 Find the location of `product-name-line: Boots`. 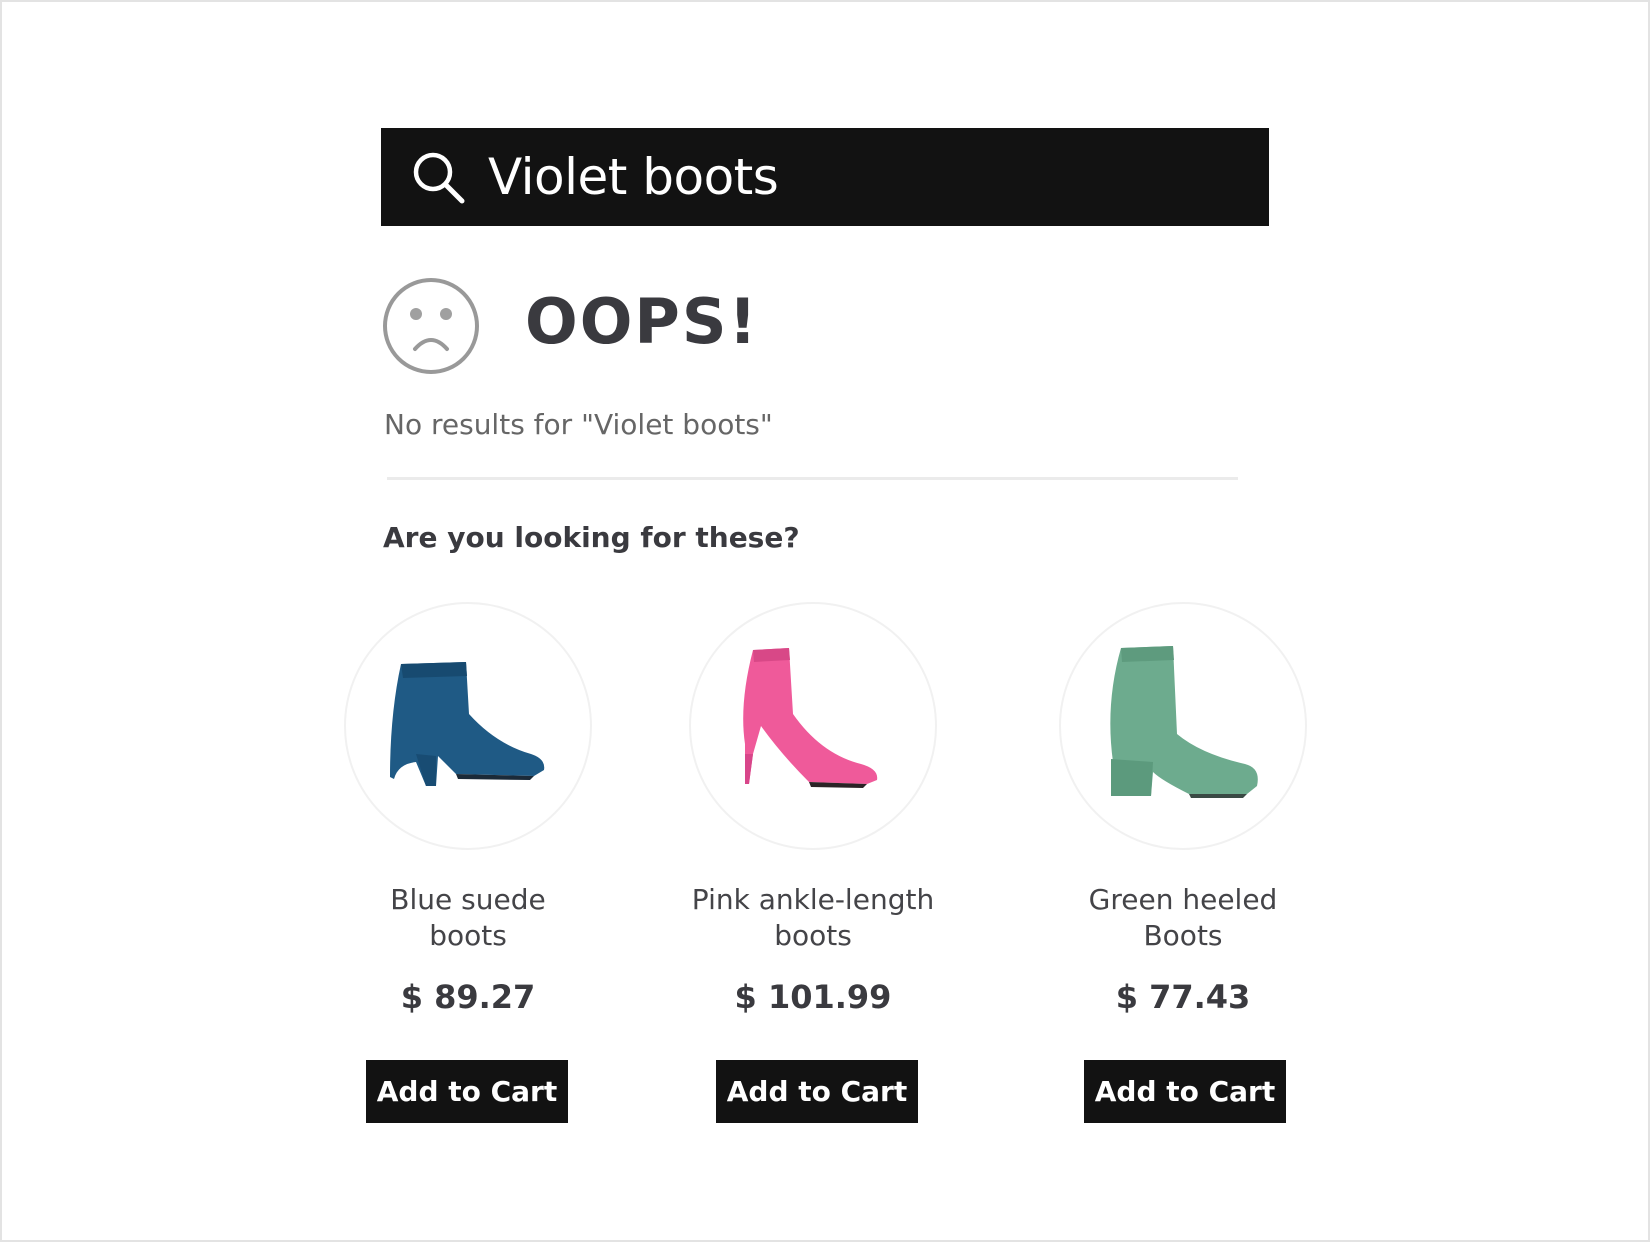

product-name-line: Boots is located at coordinates (1182, 935).